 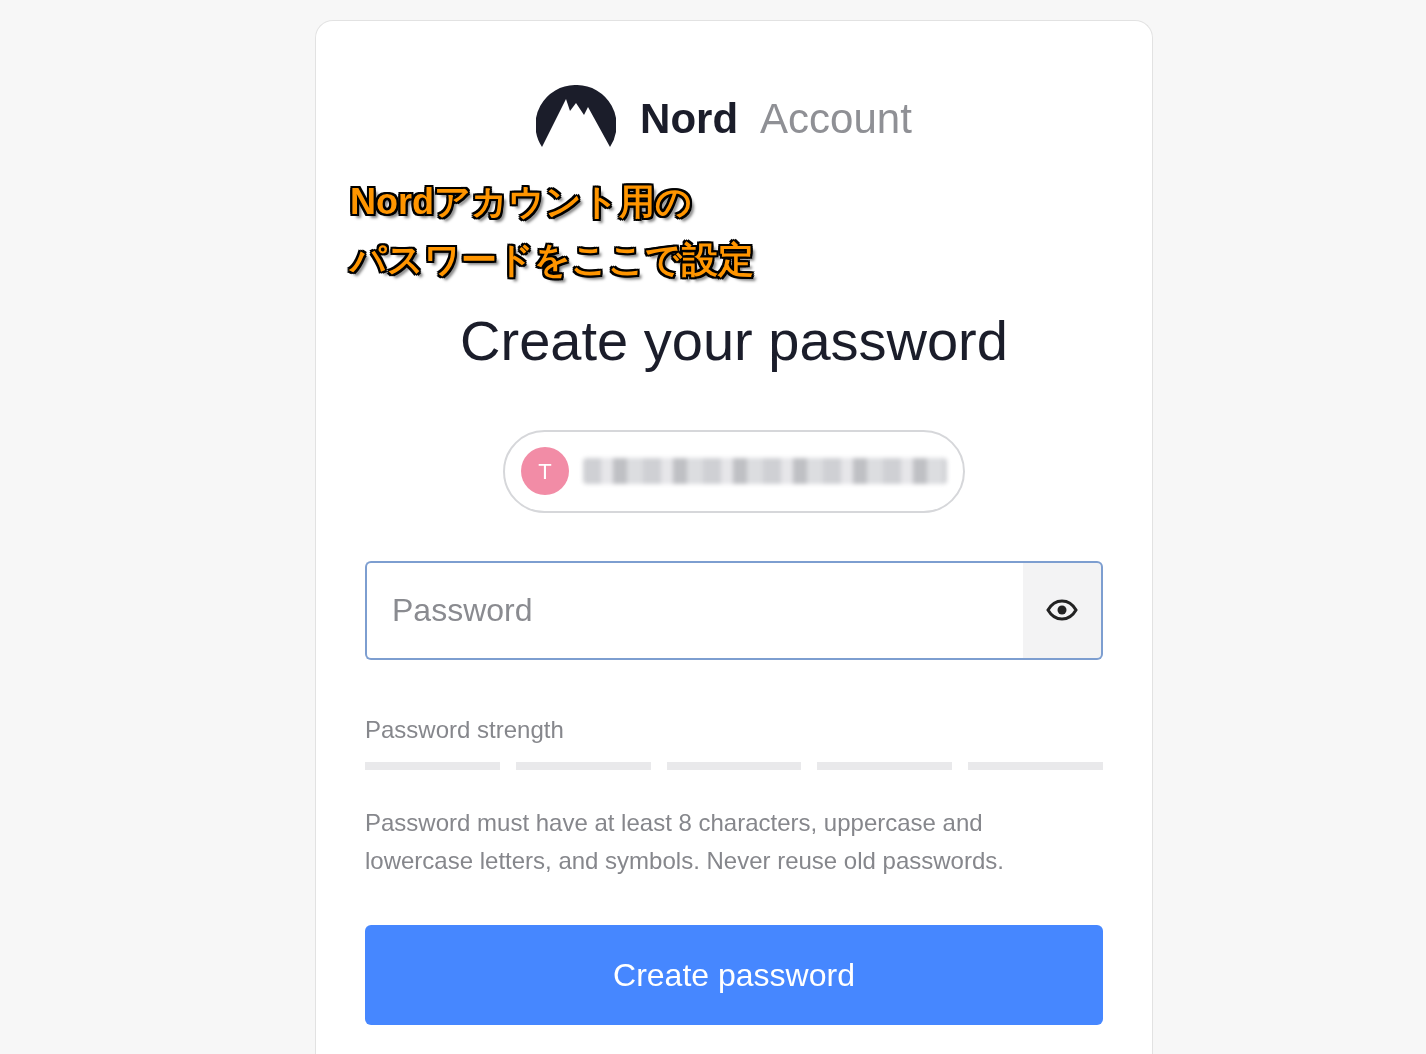 I want to click on brand-name: Nord, so click(x=689, y=118).